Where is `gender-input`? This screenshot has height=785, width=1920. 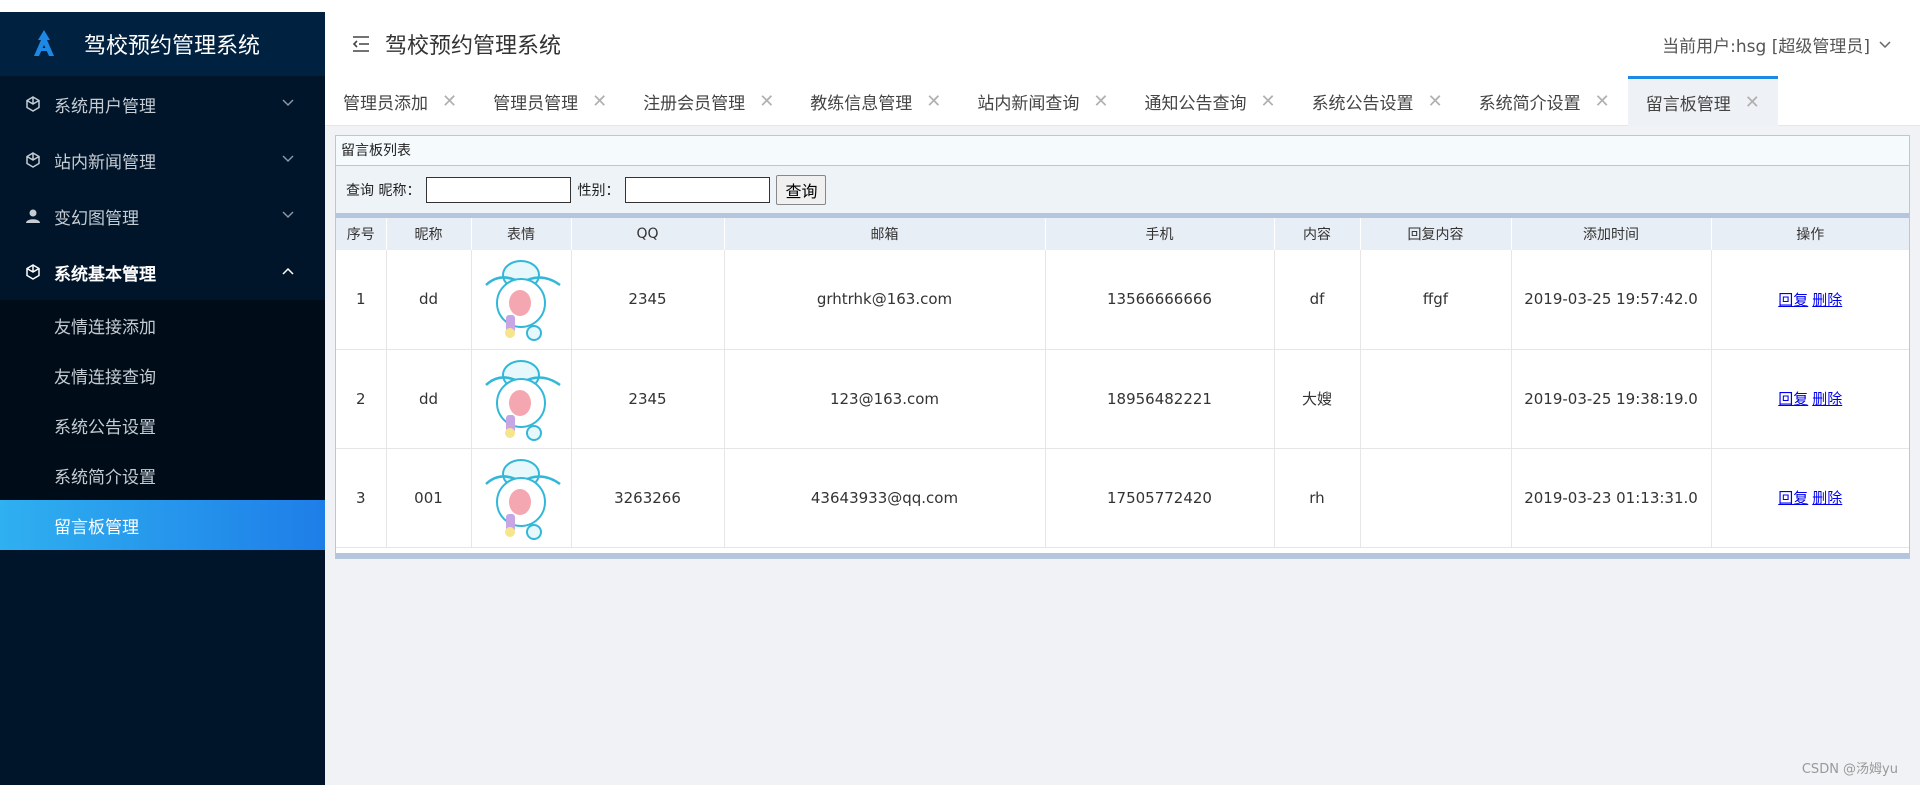
gender-input is located at coordinates (698, 189).